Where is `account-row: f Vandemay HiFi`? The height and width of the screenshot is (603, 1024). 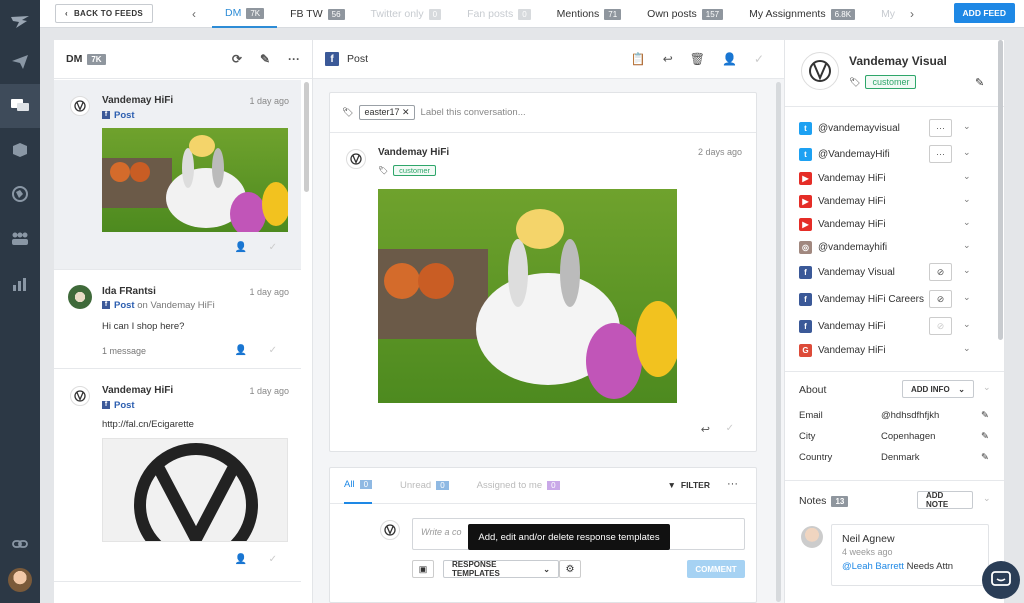 account-row: f Vandemay HiFi is located at coordinates (894, 326).